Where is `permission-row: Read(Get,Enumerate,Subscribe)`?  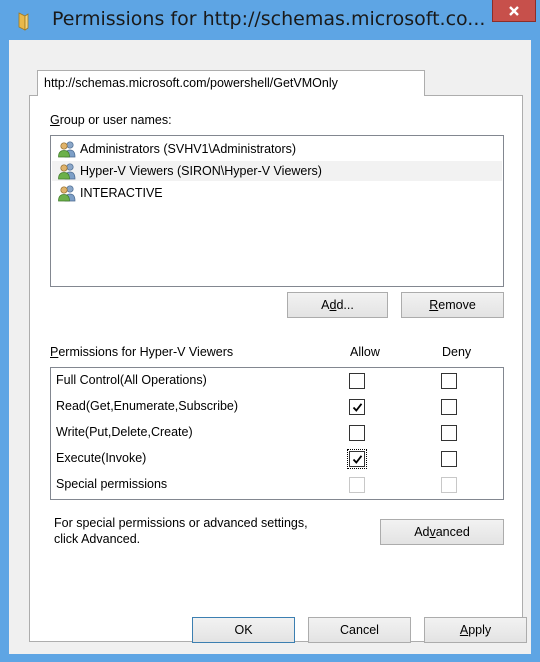 permission-row: Read(Get,Enumerate,Subscribe) is located at coordinates (277, 408).